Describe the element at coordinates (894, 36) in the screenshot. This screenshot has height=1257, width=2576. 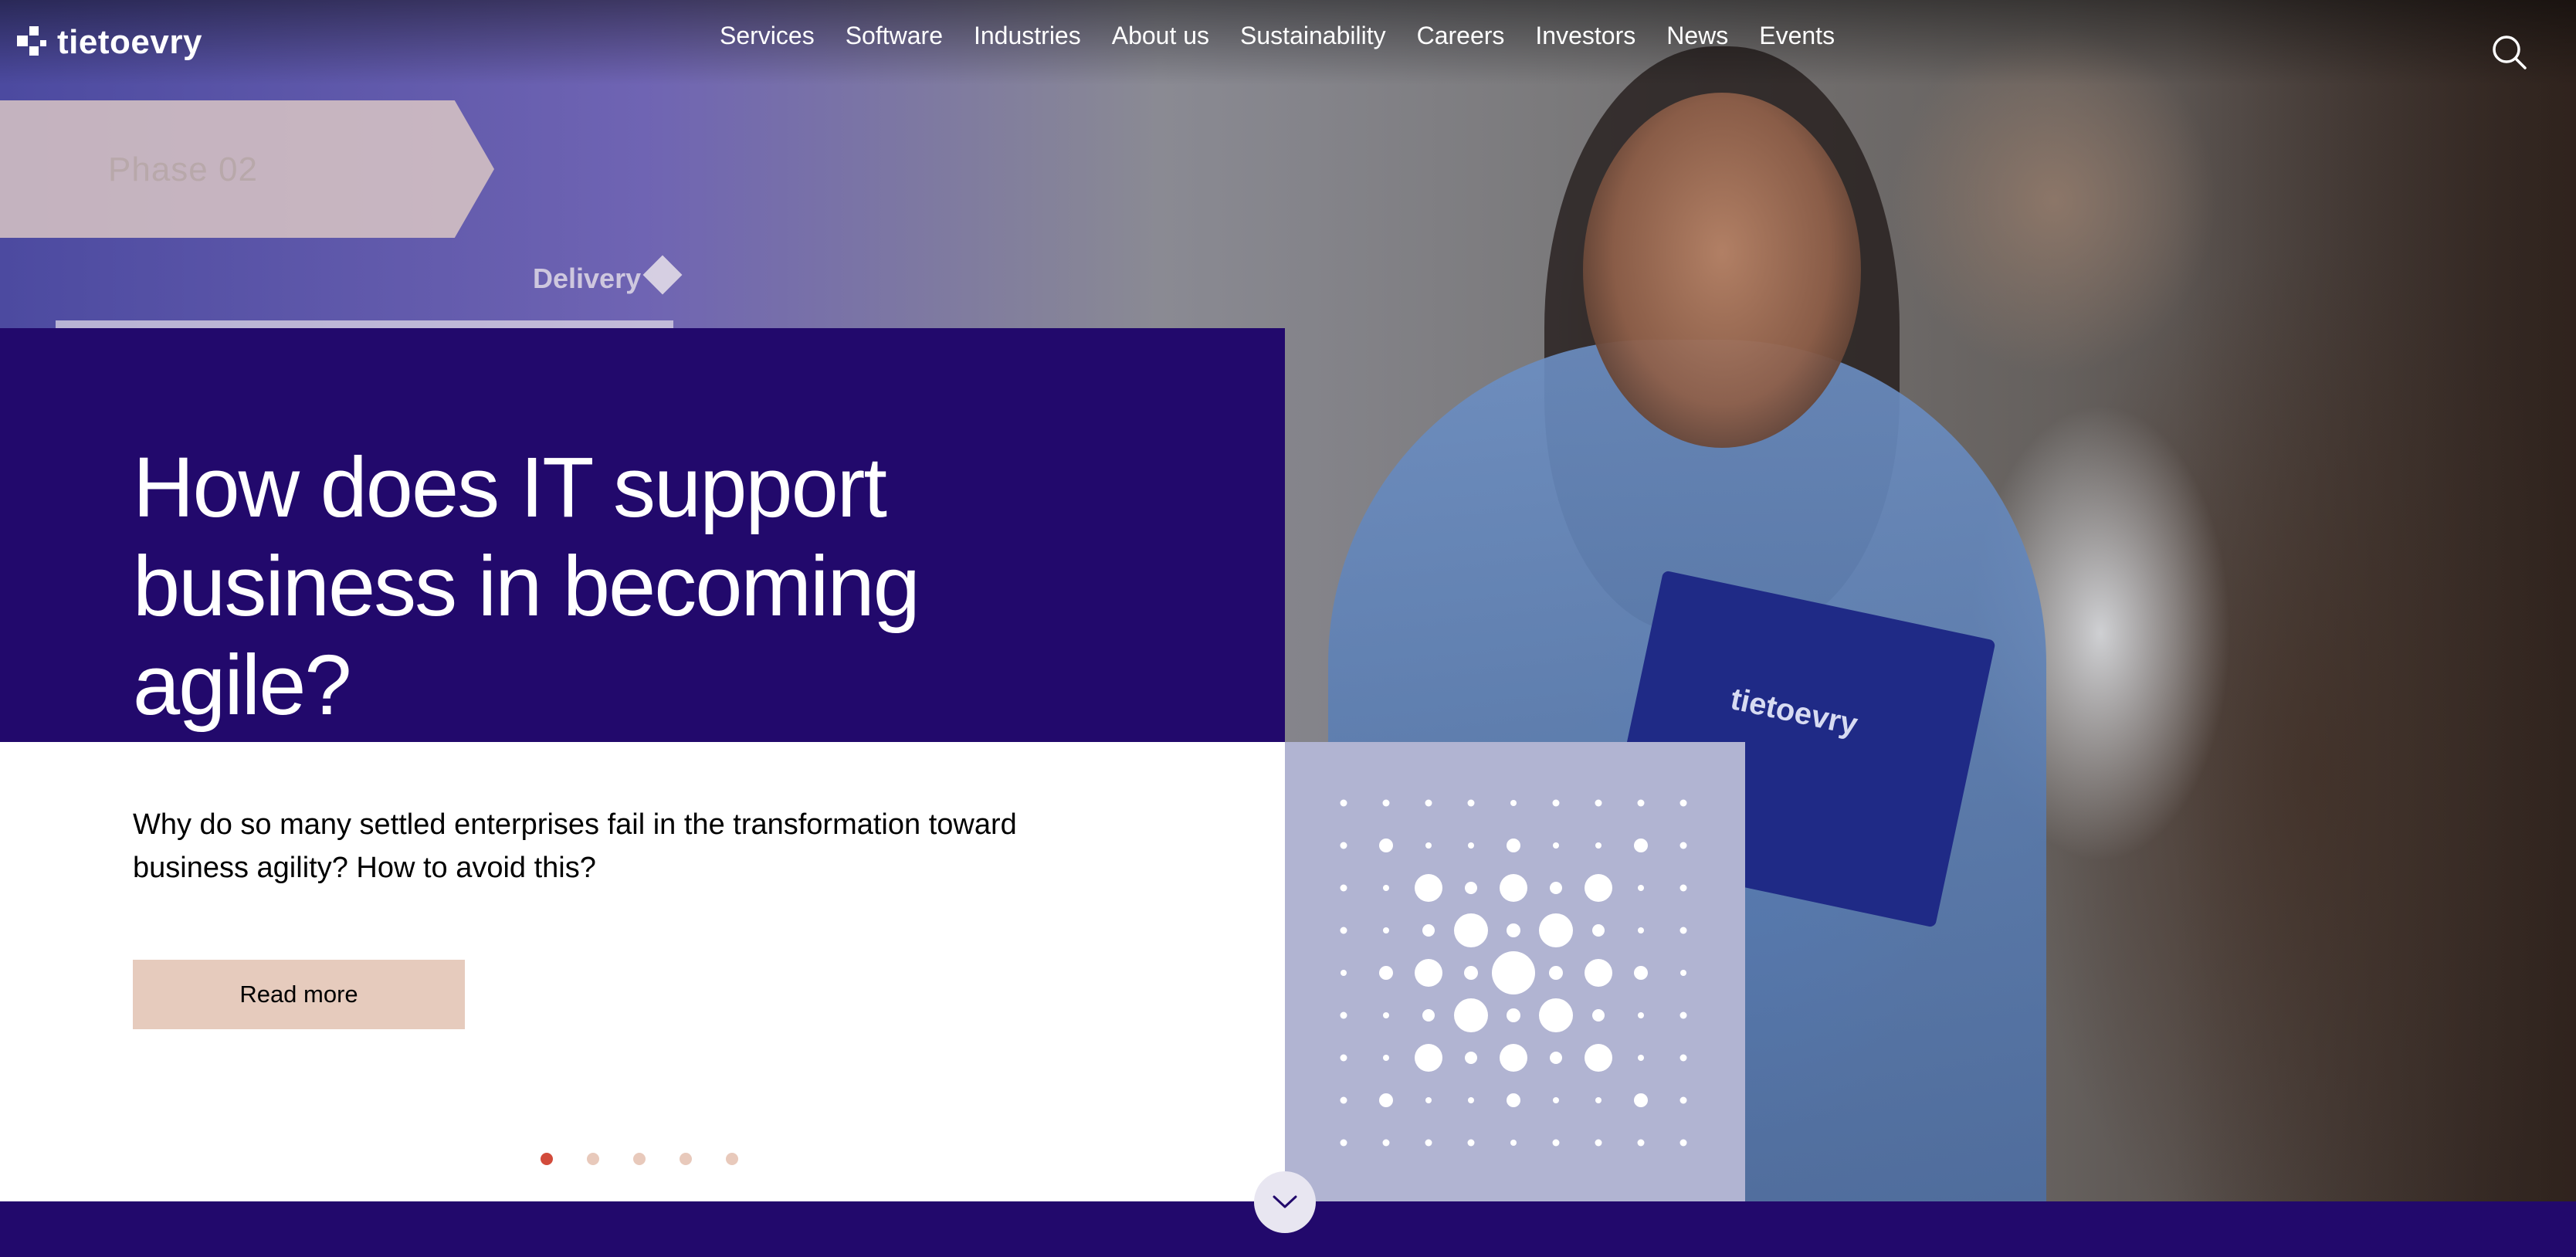
I see `nav-item-software: Software` at that location.